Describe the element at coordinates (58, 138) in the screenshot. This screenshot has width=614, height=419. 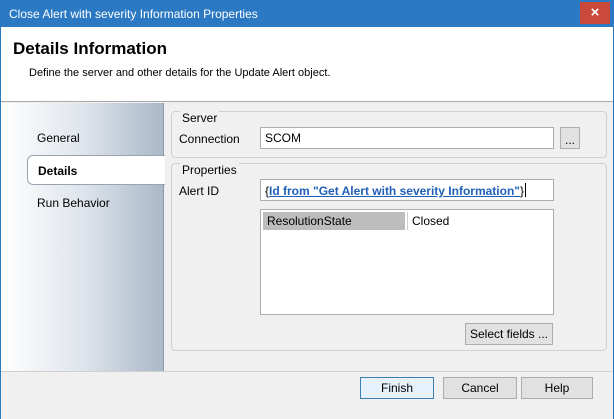
I see `sidebar-item-general: General` at that location.